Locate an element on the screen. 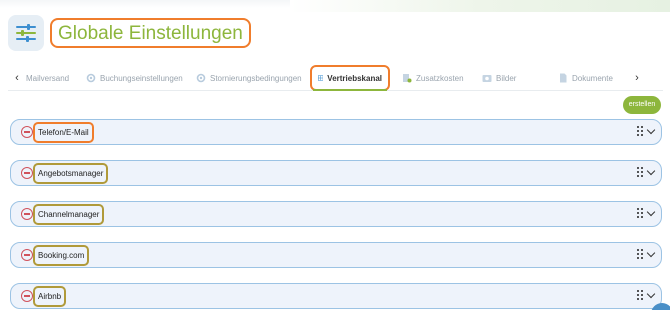  tab-label: Bilder is located at coordinates (506, 78).